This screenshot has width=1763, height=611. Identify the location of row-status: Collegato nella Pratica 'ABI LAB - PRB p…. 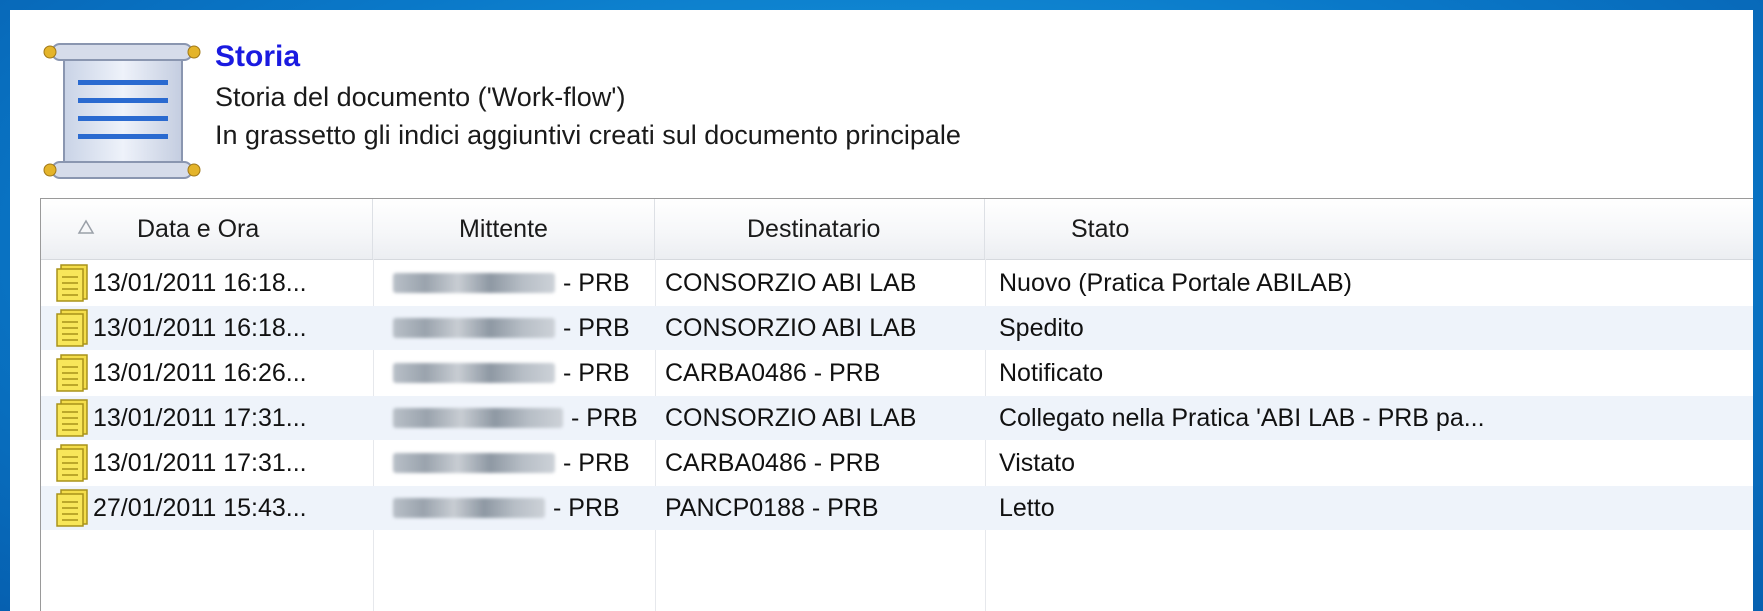
(1242, 418).